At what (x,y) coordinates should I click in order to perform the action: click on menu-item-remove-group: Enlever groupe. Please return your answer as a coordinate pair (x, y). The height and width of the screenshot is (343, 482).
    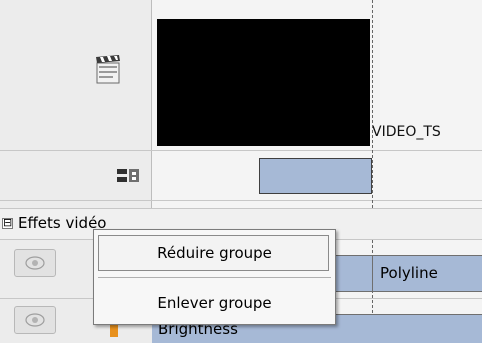
    Looking at the image, I should click on (214, 303).